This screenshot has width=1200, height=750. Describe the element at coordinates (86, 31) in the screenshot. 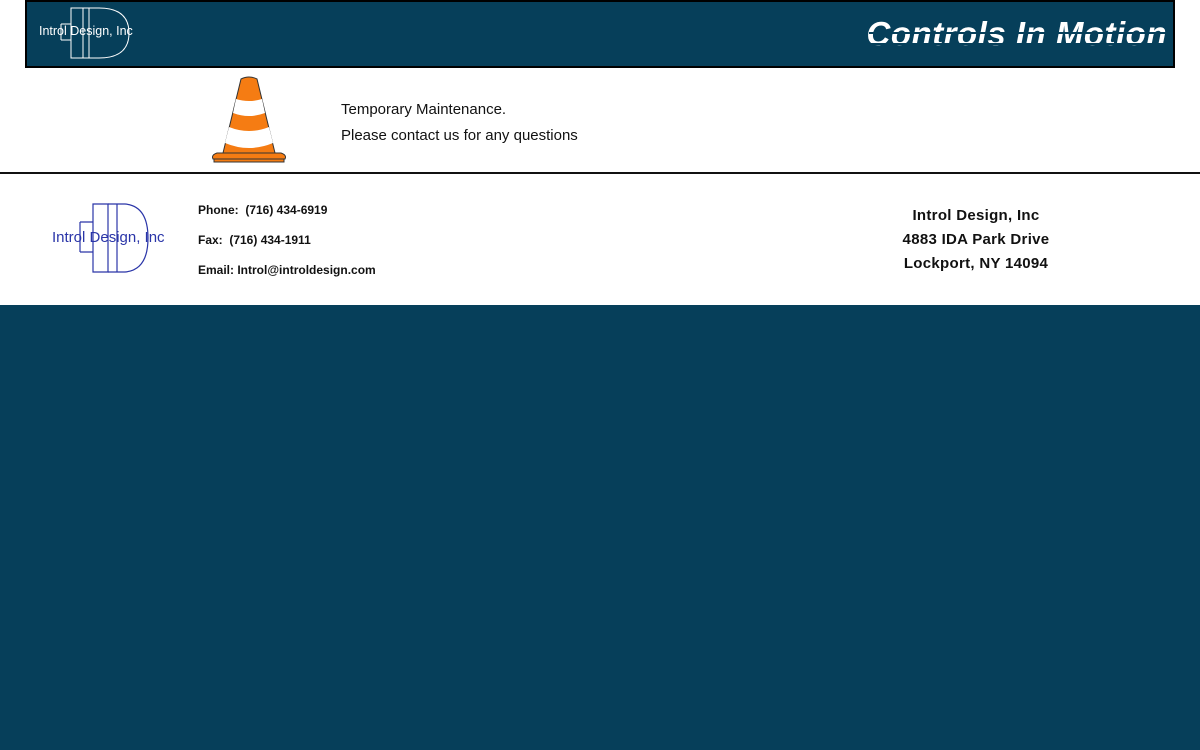

I see `header-logo-text: Introl Design, Inc` at that location.